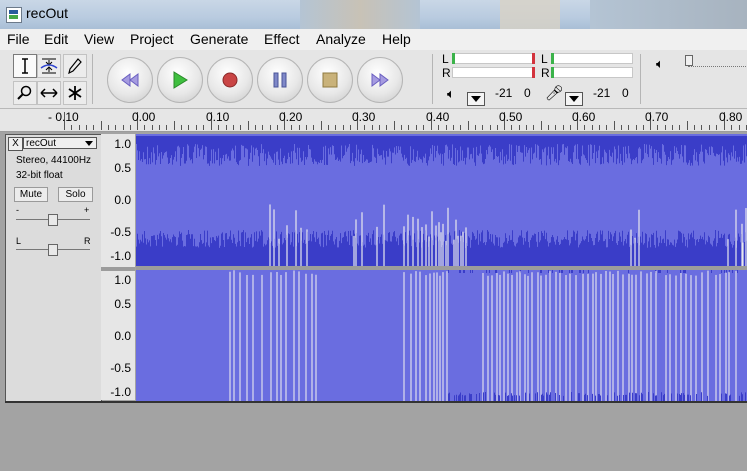  I want to click on timeshift-tool-icon, so click(49, 93).